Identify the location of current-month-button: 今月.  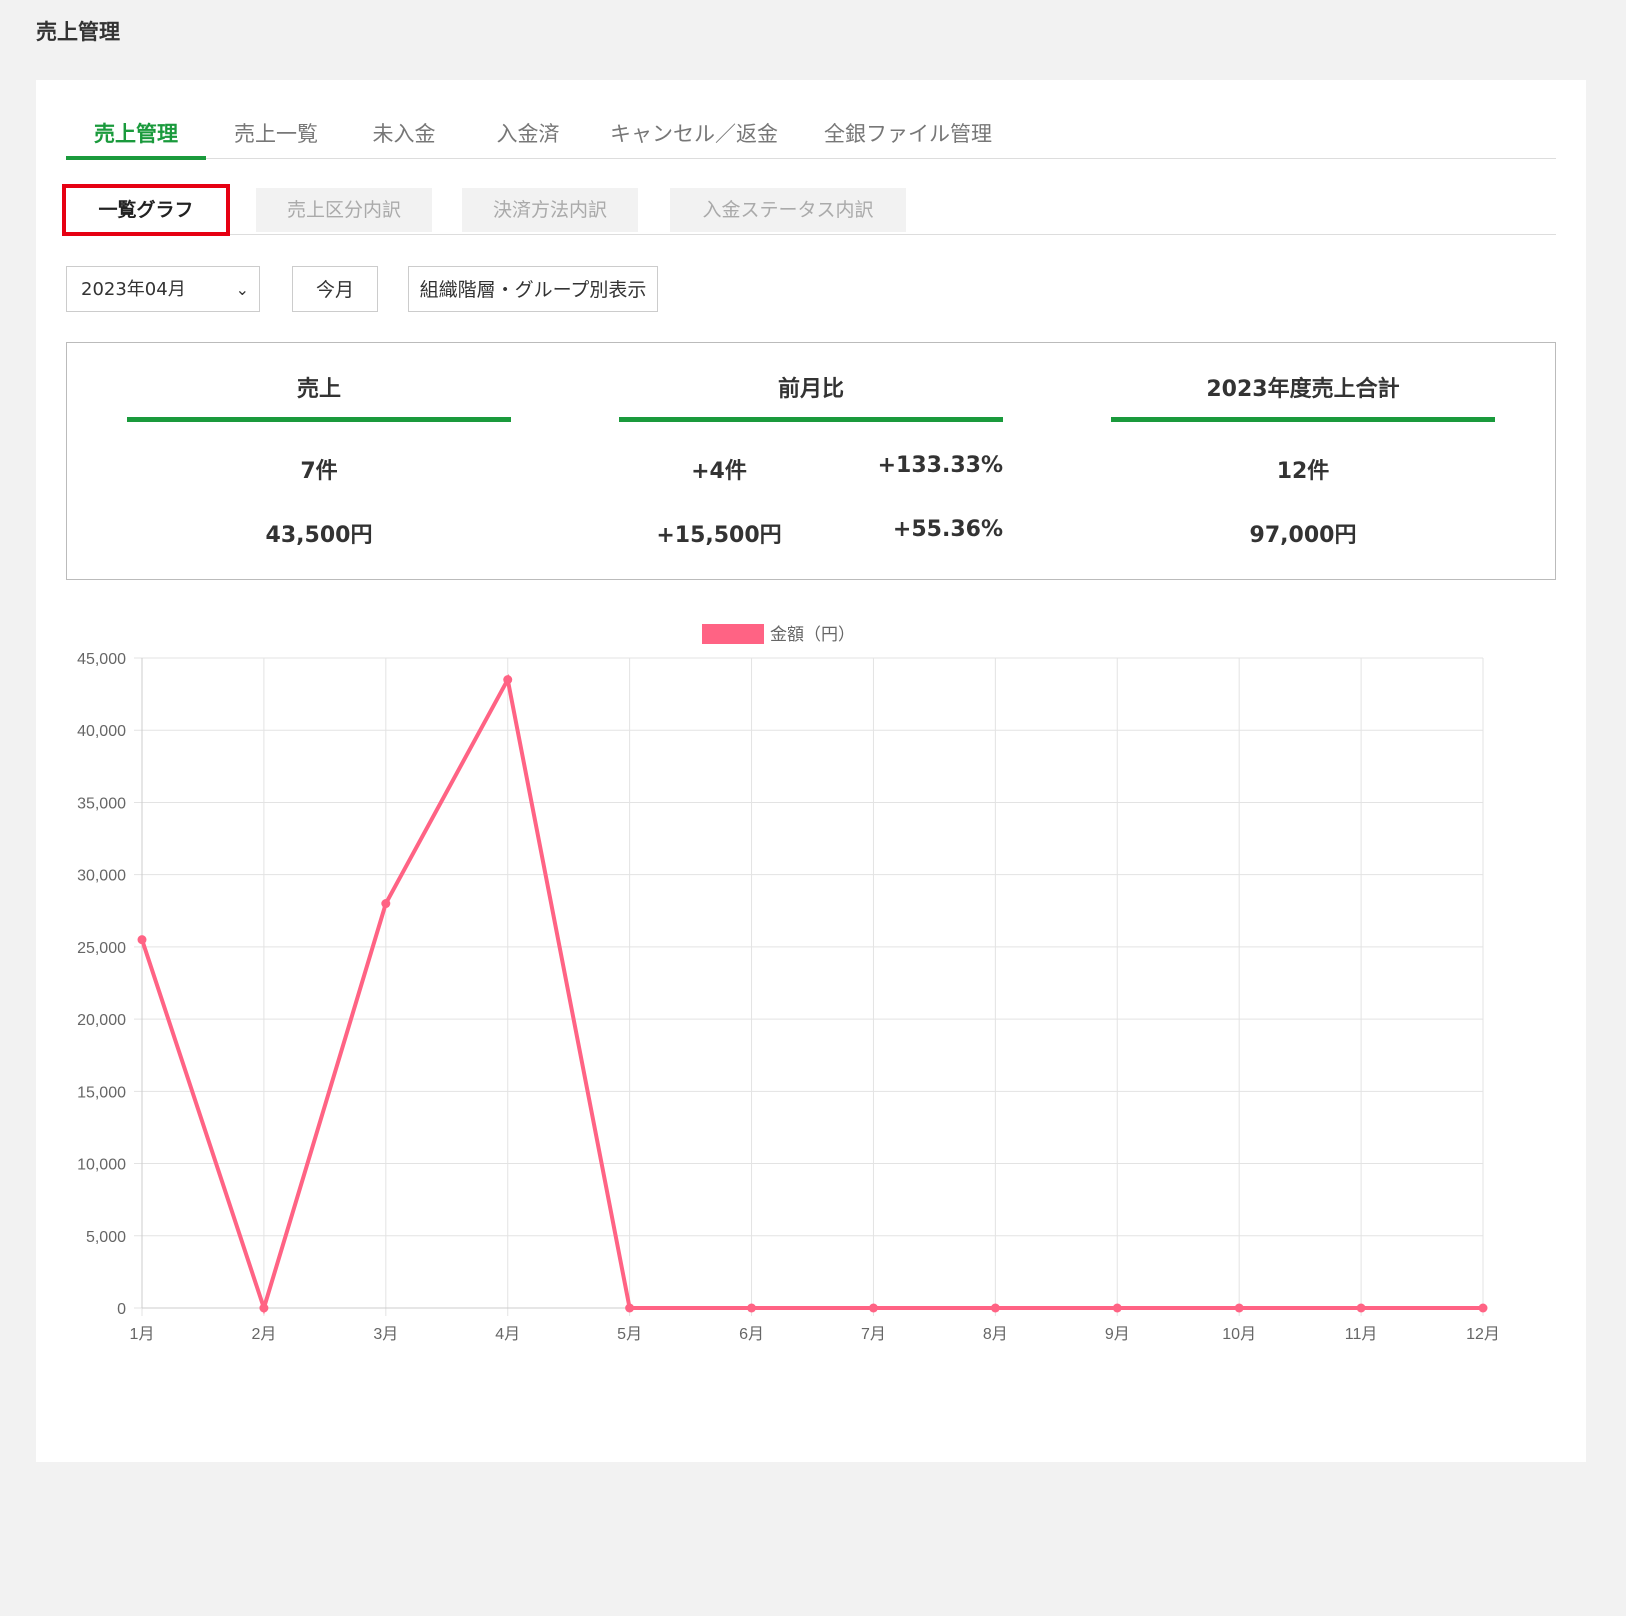
(335, 289).